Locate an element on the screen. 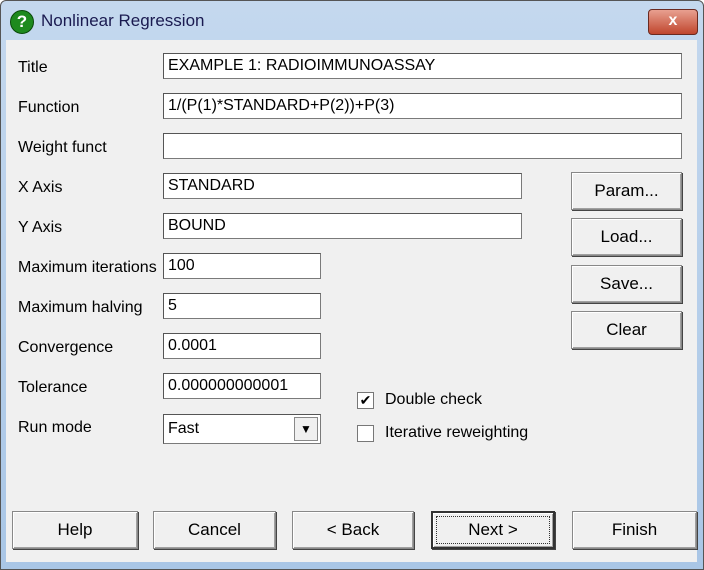  x-axis-input: STANDARD is located at coordinates (342, 186).